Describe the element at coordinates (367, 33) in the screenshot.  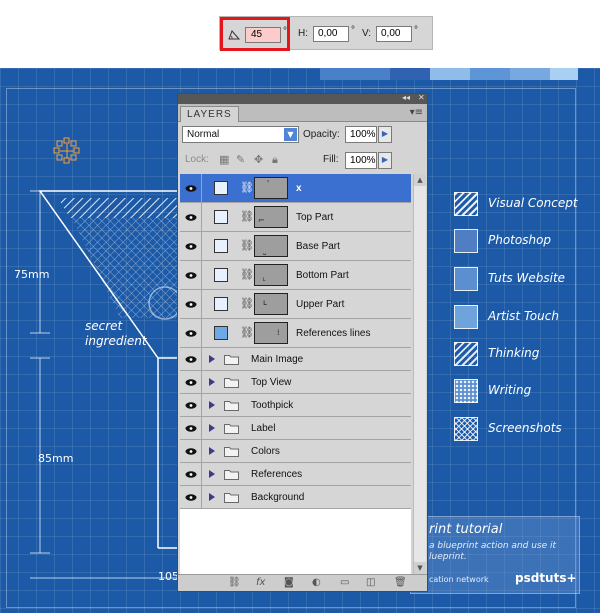
I see `v-skew-label: V:` at that location.